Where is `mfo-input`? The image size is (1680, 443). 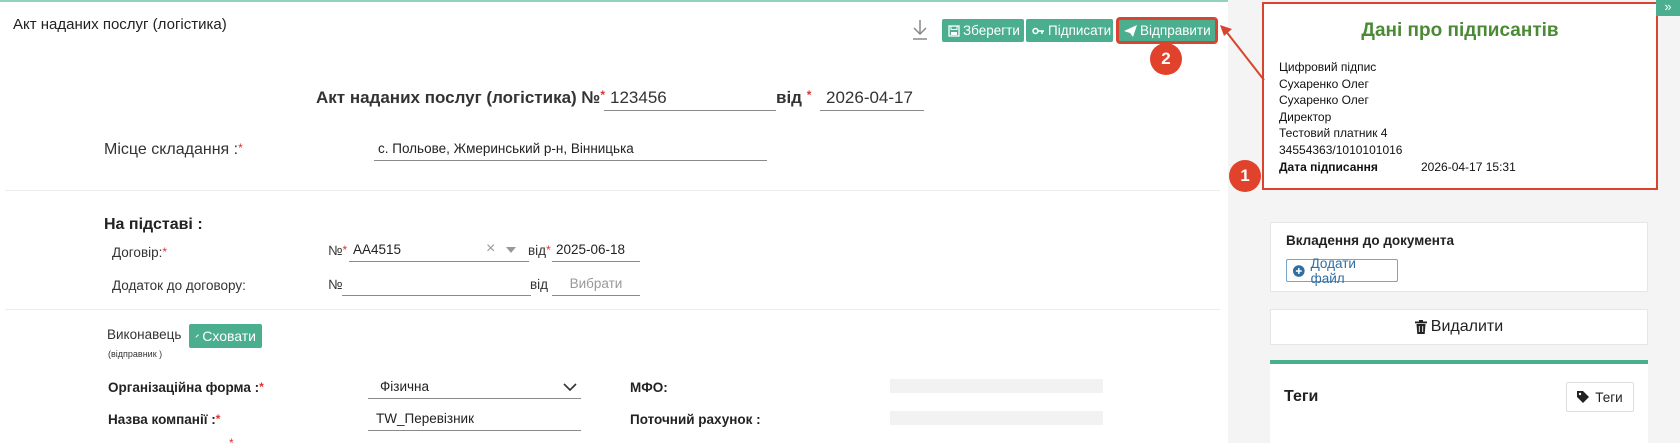 mfo-input is located at coordinates (996, 386).